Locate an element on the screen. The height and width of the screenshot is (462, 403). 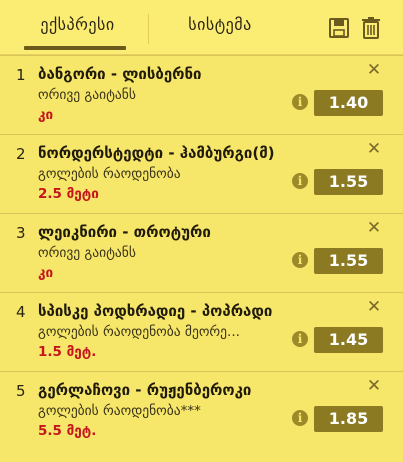
save-icon is located at coordinates (339, 28).